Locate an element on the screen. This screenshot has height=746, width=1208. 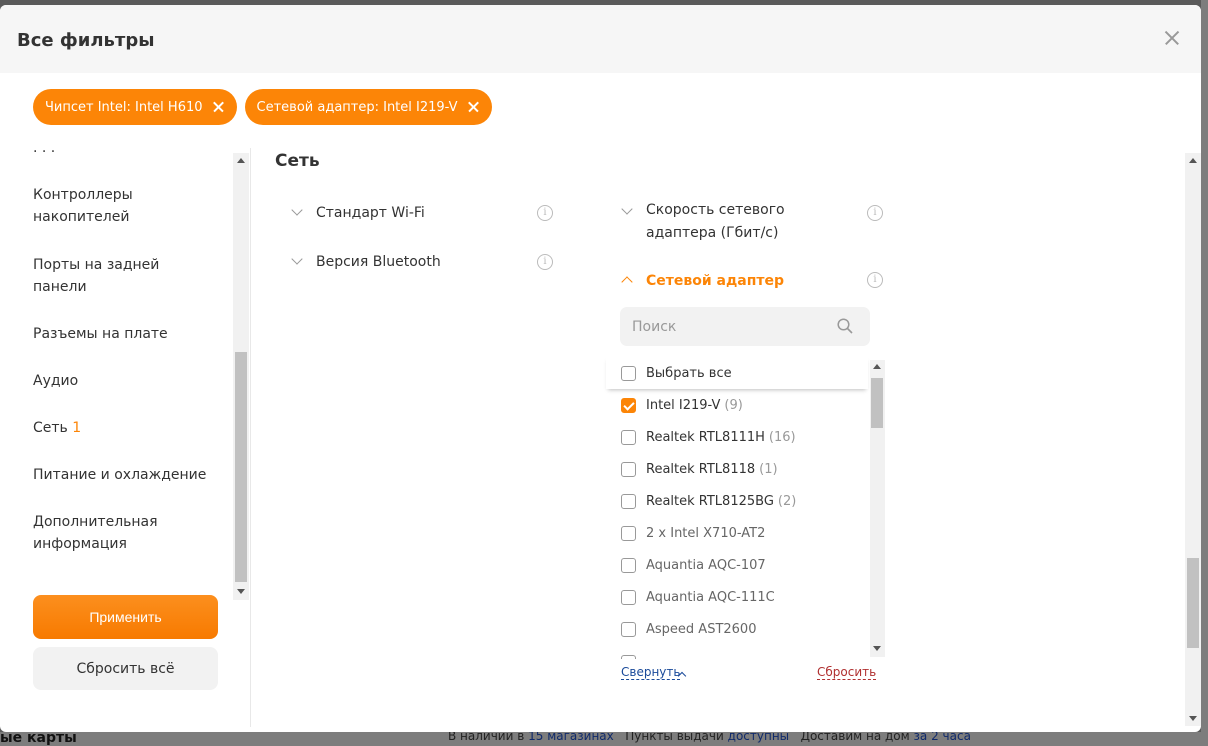
option-label: Realtek RTL8118 is located at coordinates (701, 469).